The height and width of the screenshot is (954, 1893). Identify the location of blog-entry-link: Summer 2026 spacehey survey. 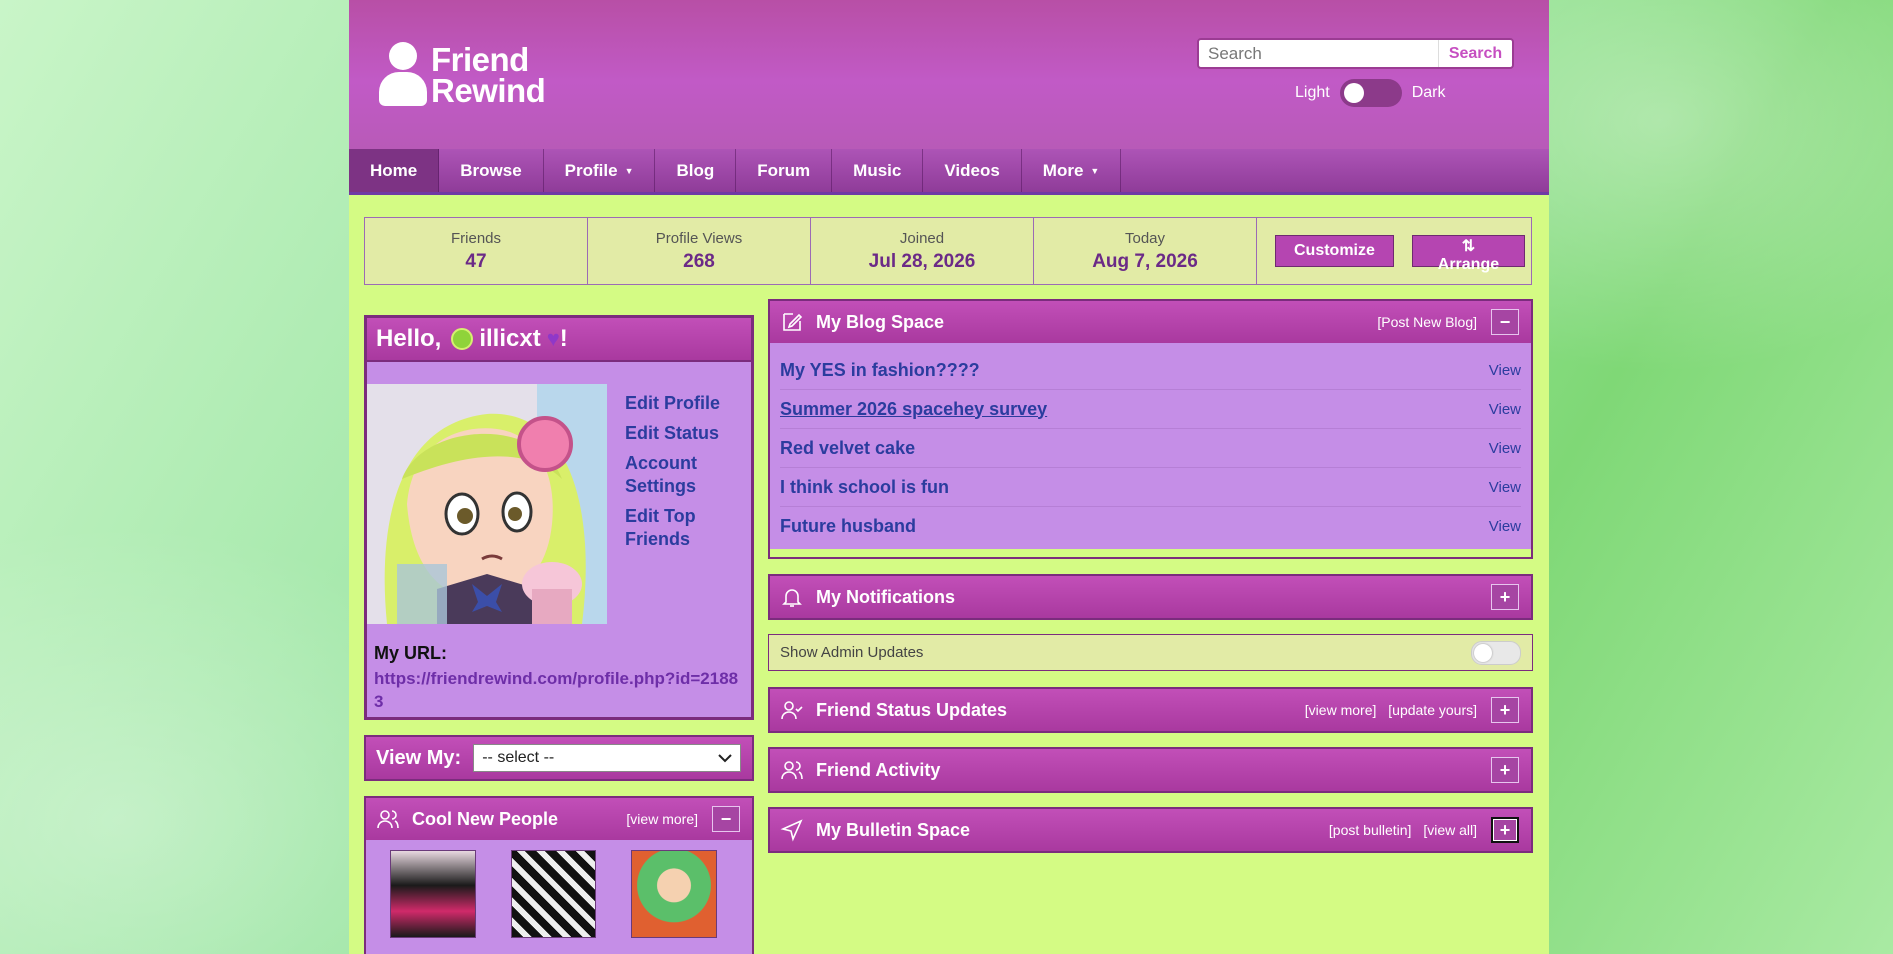
(913, 409).